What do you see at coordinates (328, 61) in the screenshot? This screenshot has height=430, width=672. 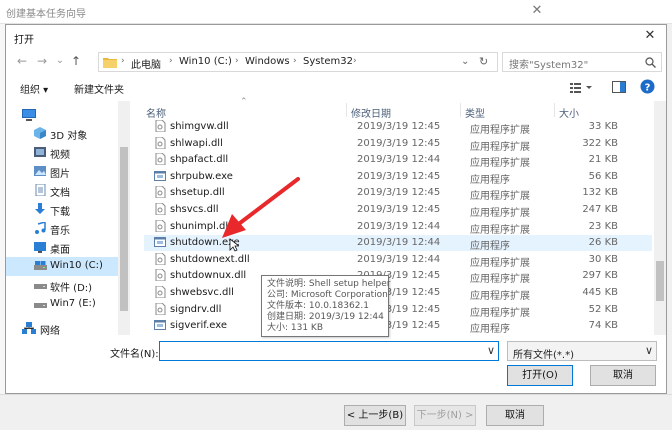 I see `breadcrumb-system32: System32` at bounding box center [328, 61].